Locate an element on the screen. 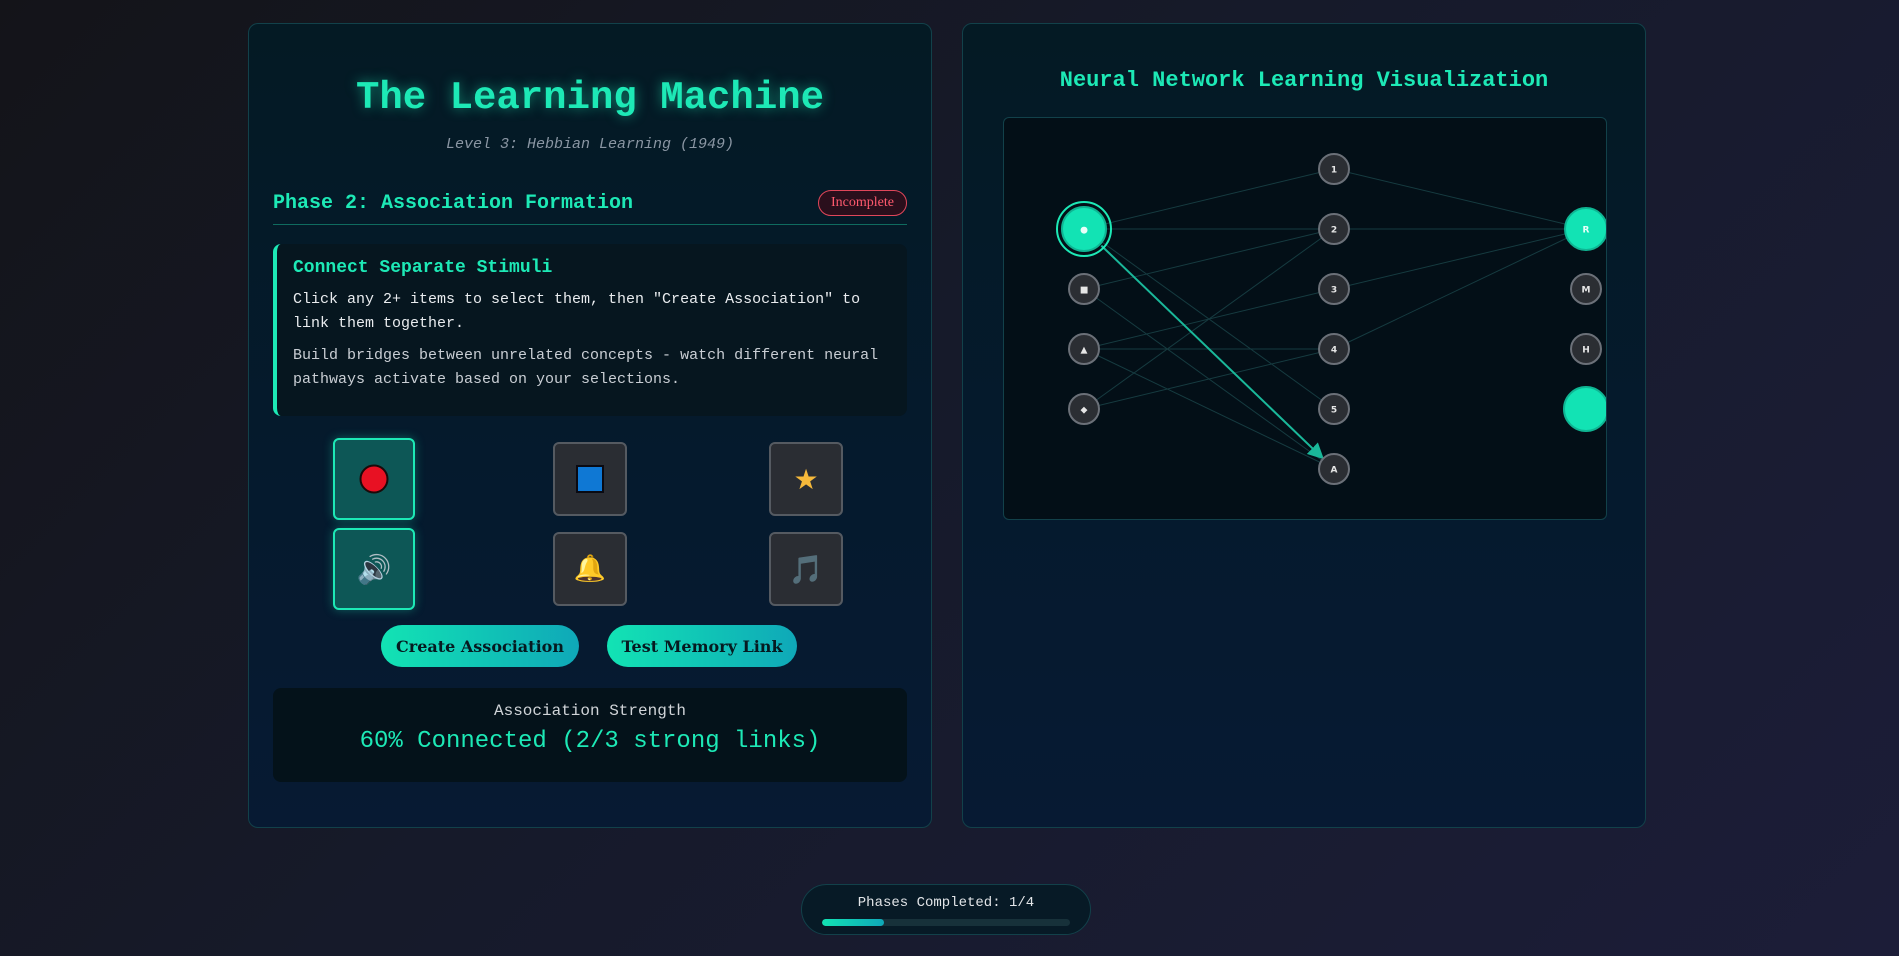  active-connection-arrow is located at coordinates (1212, 352).